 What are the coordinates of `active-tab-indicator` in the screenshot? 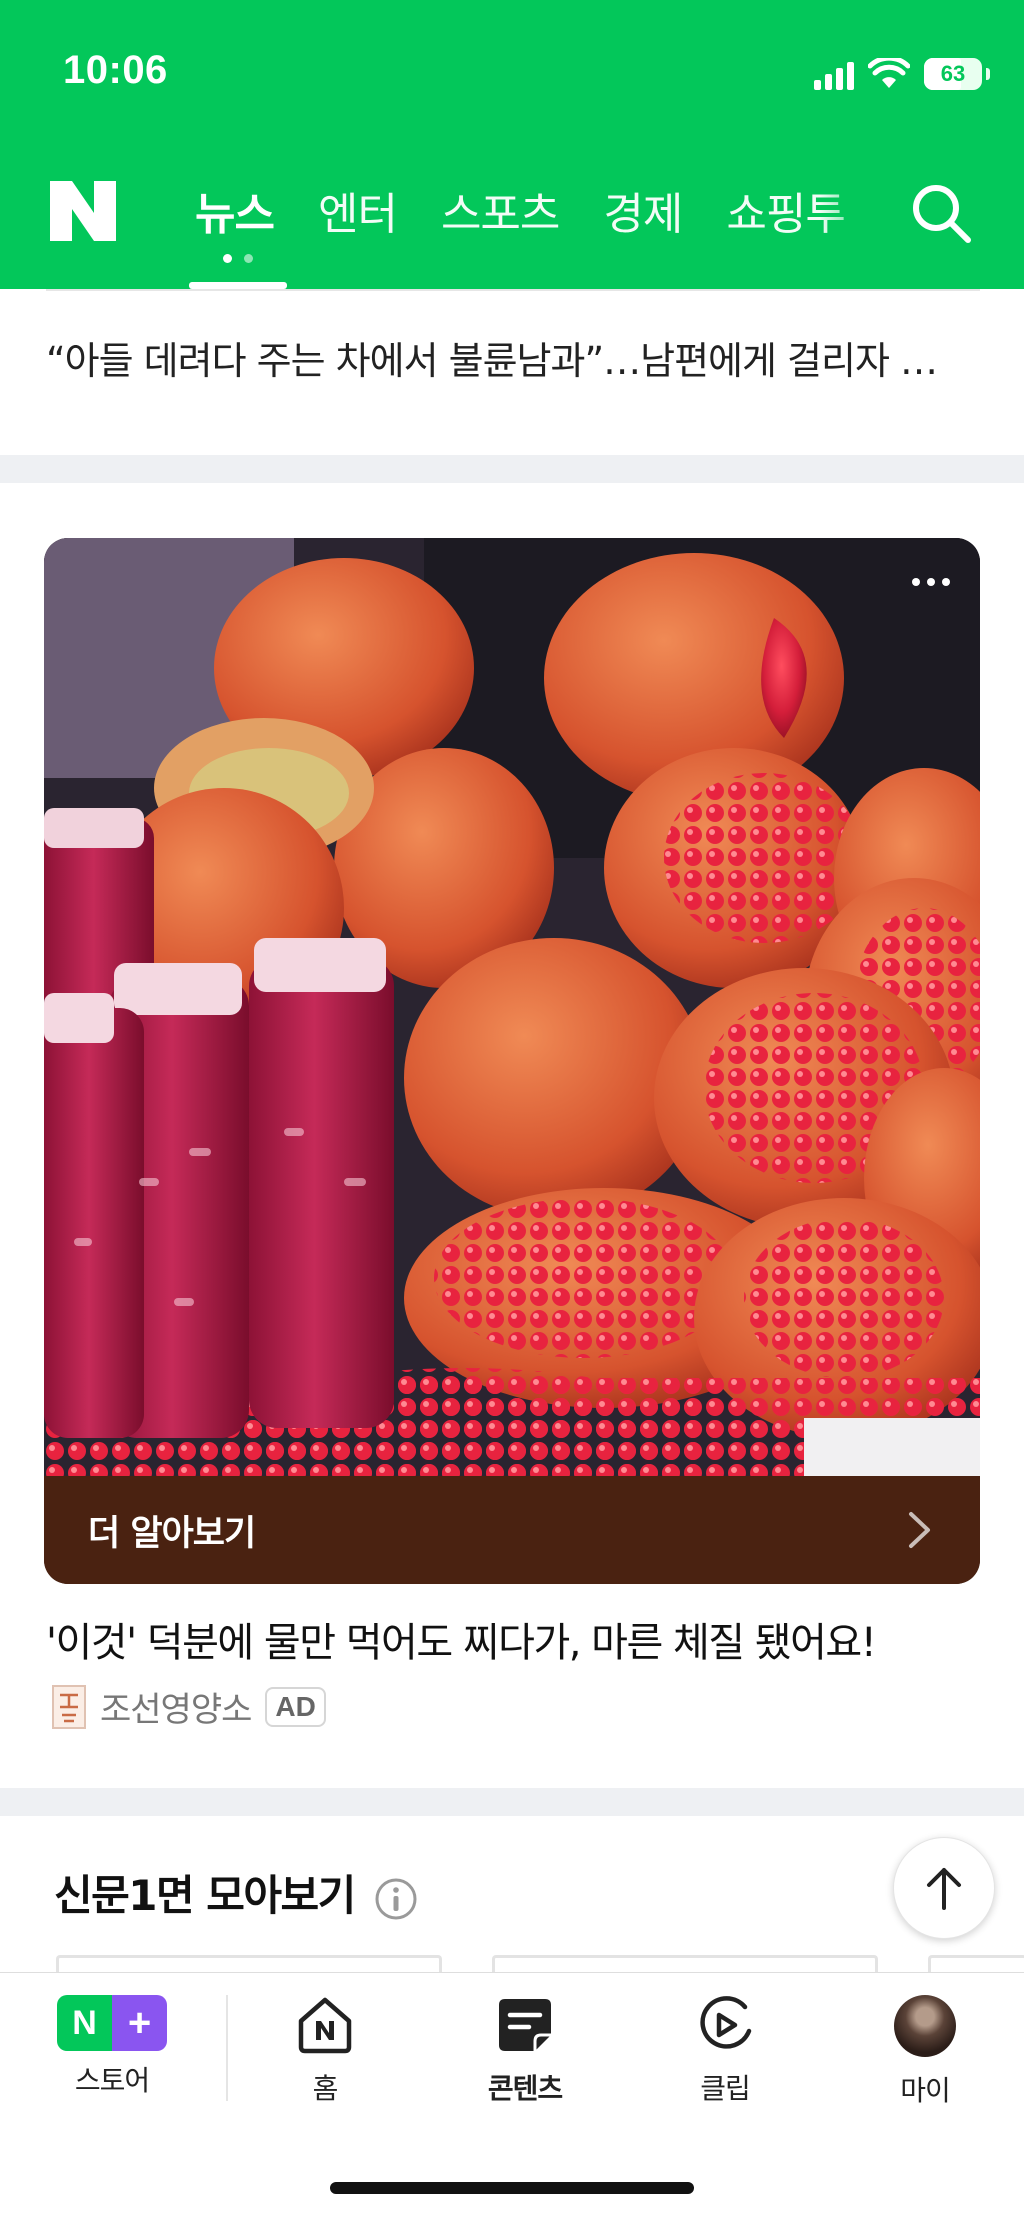 It's located at (238, 285).